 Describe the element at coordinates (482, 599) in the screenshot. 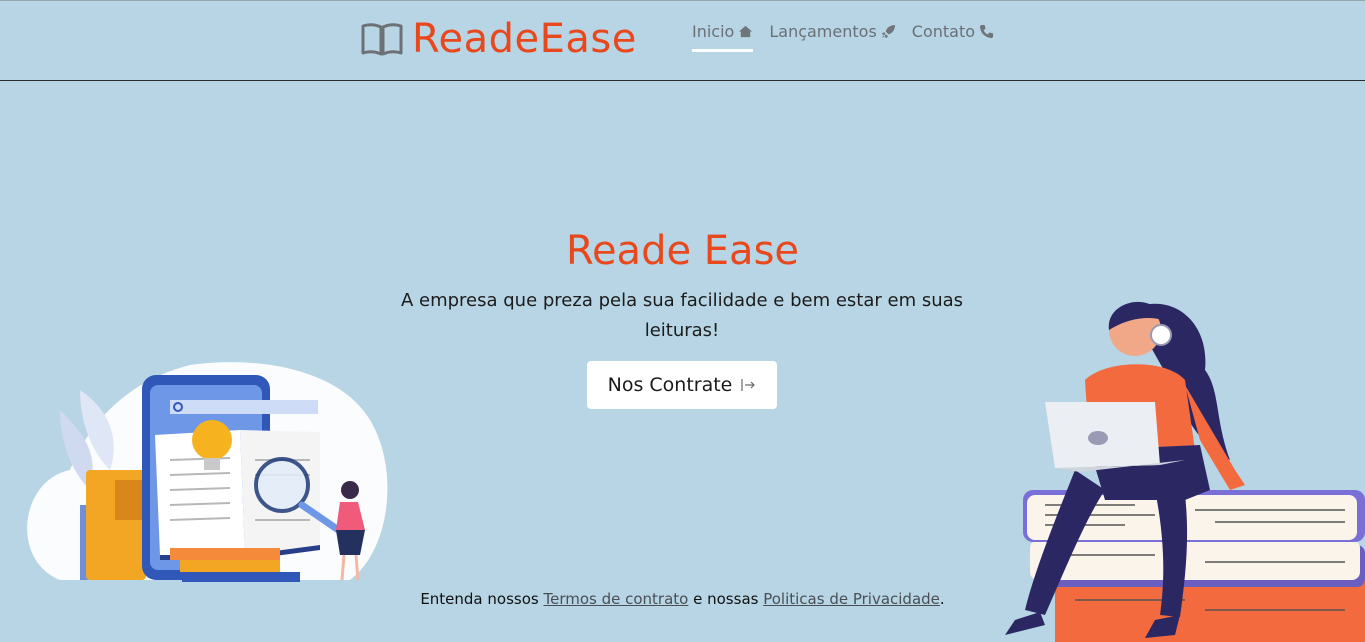

I see `footer-prefix: Entenda nossos` at that location.